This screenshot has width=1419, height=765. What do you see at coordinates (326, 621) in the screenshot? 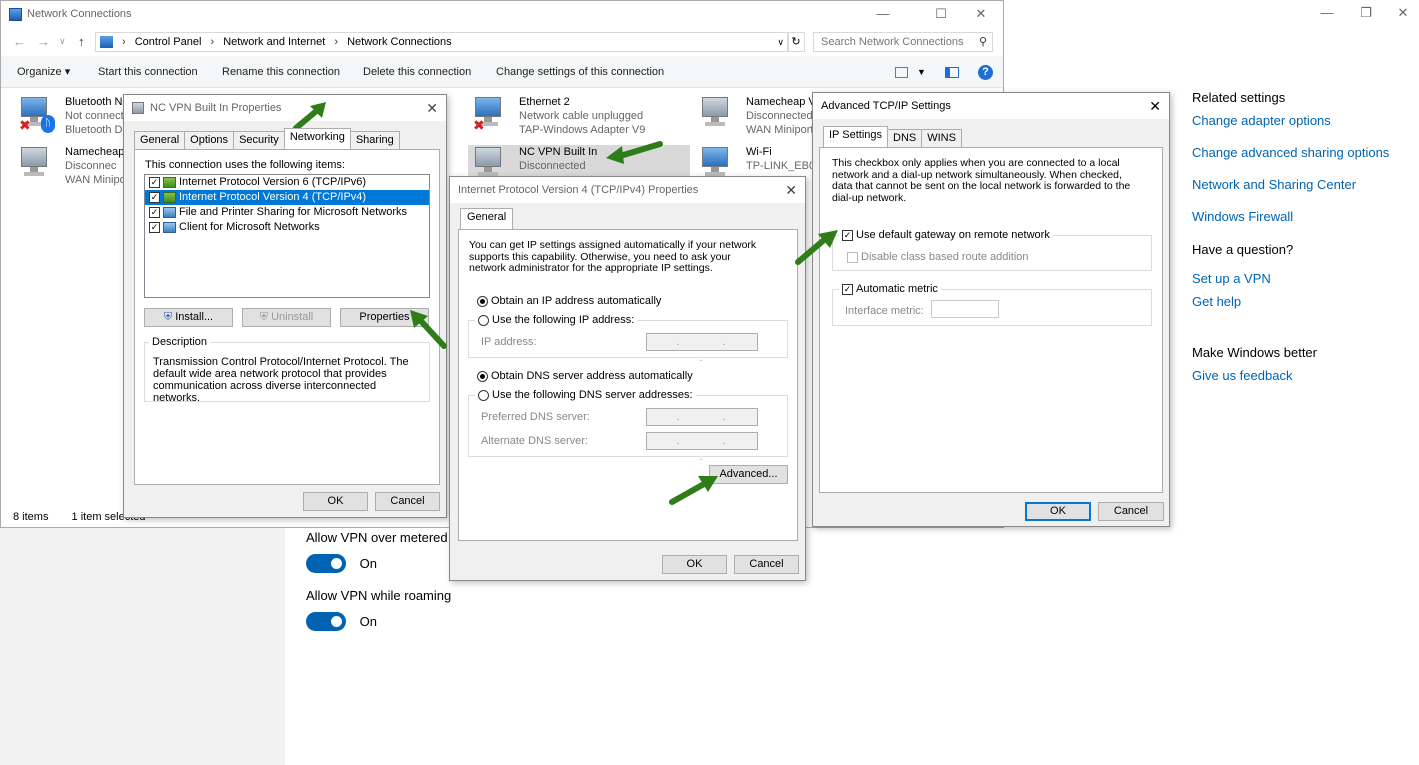
I see `roaming-toggle` at bounding box center [326, 621].